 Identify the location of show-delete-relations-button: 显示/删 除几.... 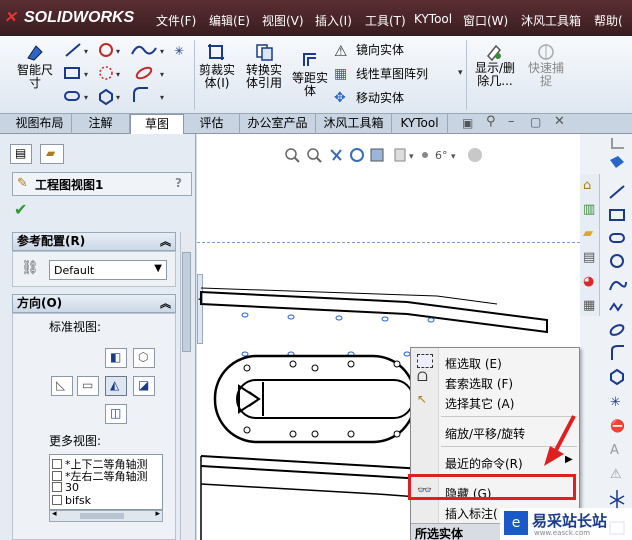
(495, 75).